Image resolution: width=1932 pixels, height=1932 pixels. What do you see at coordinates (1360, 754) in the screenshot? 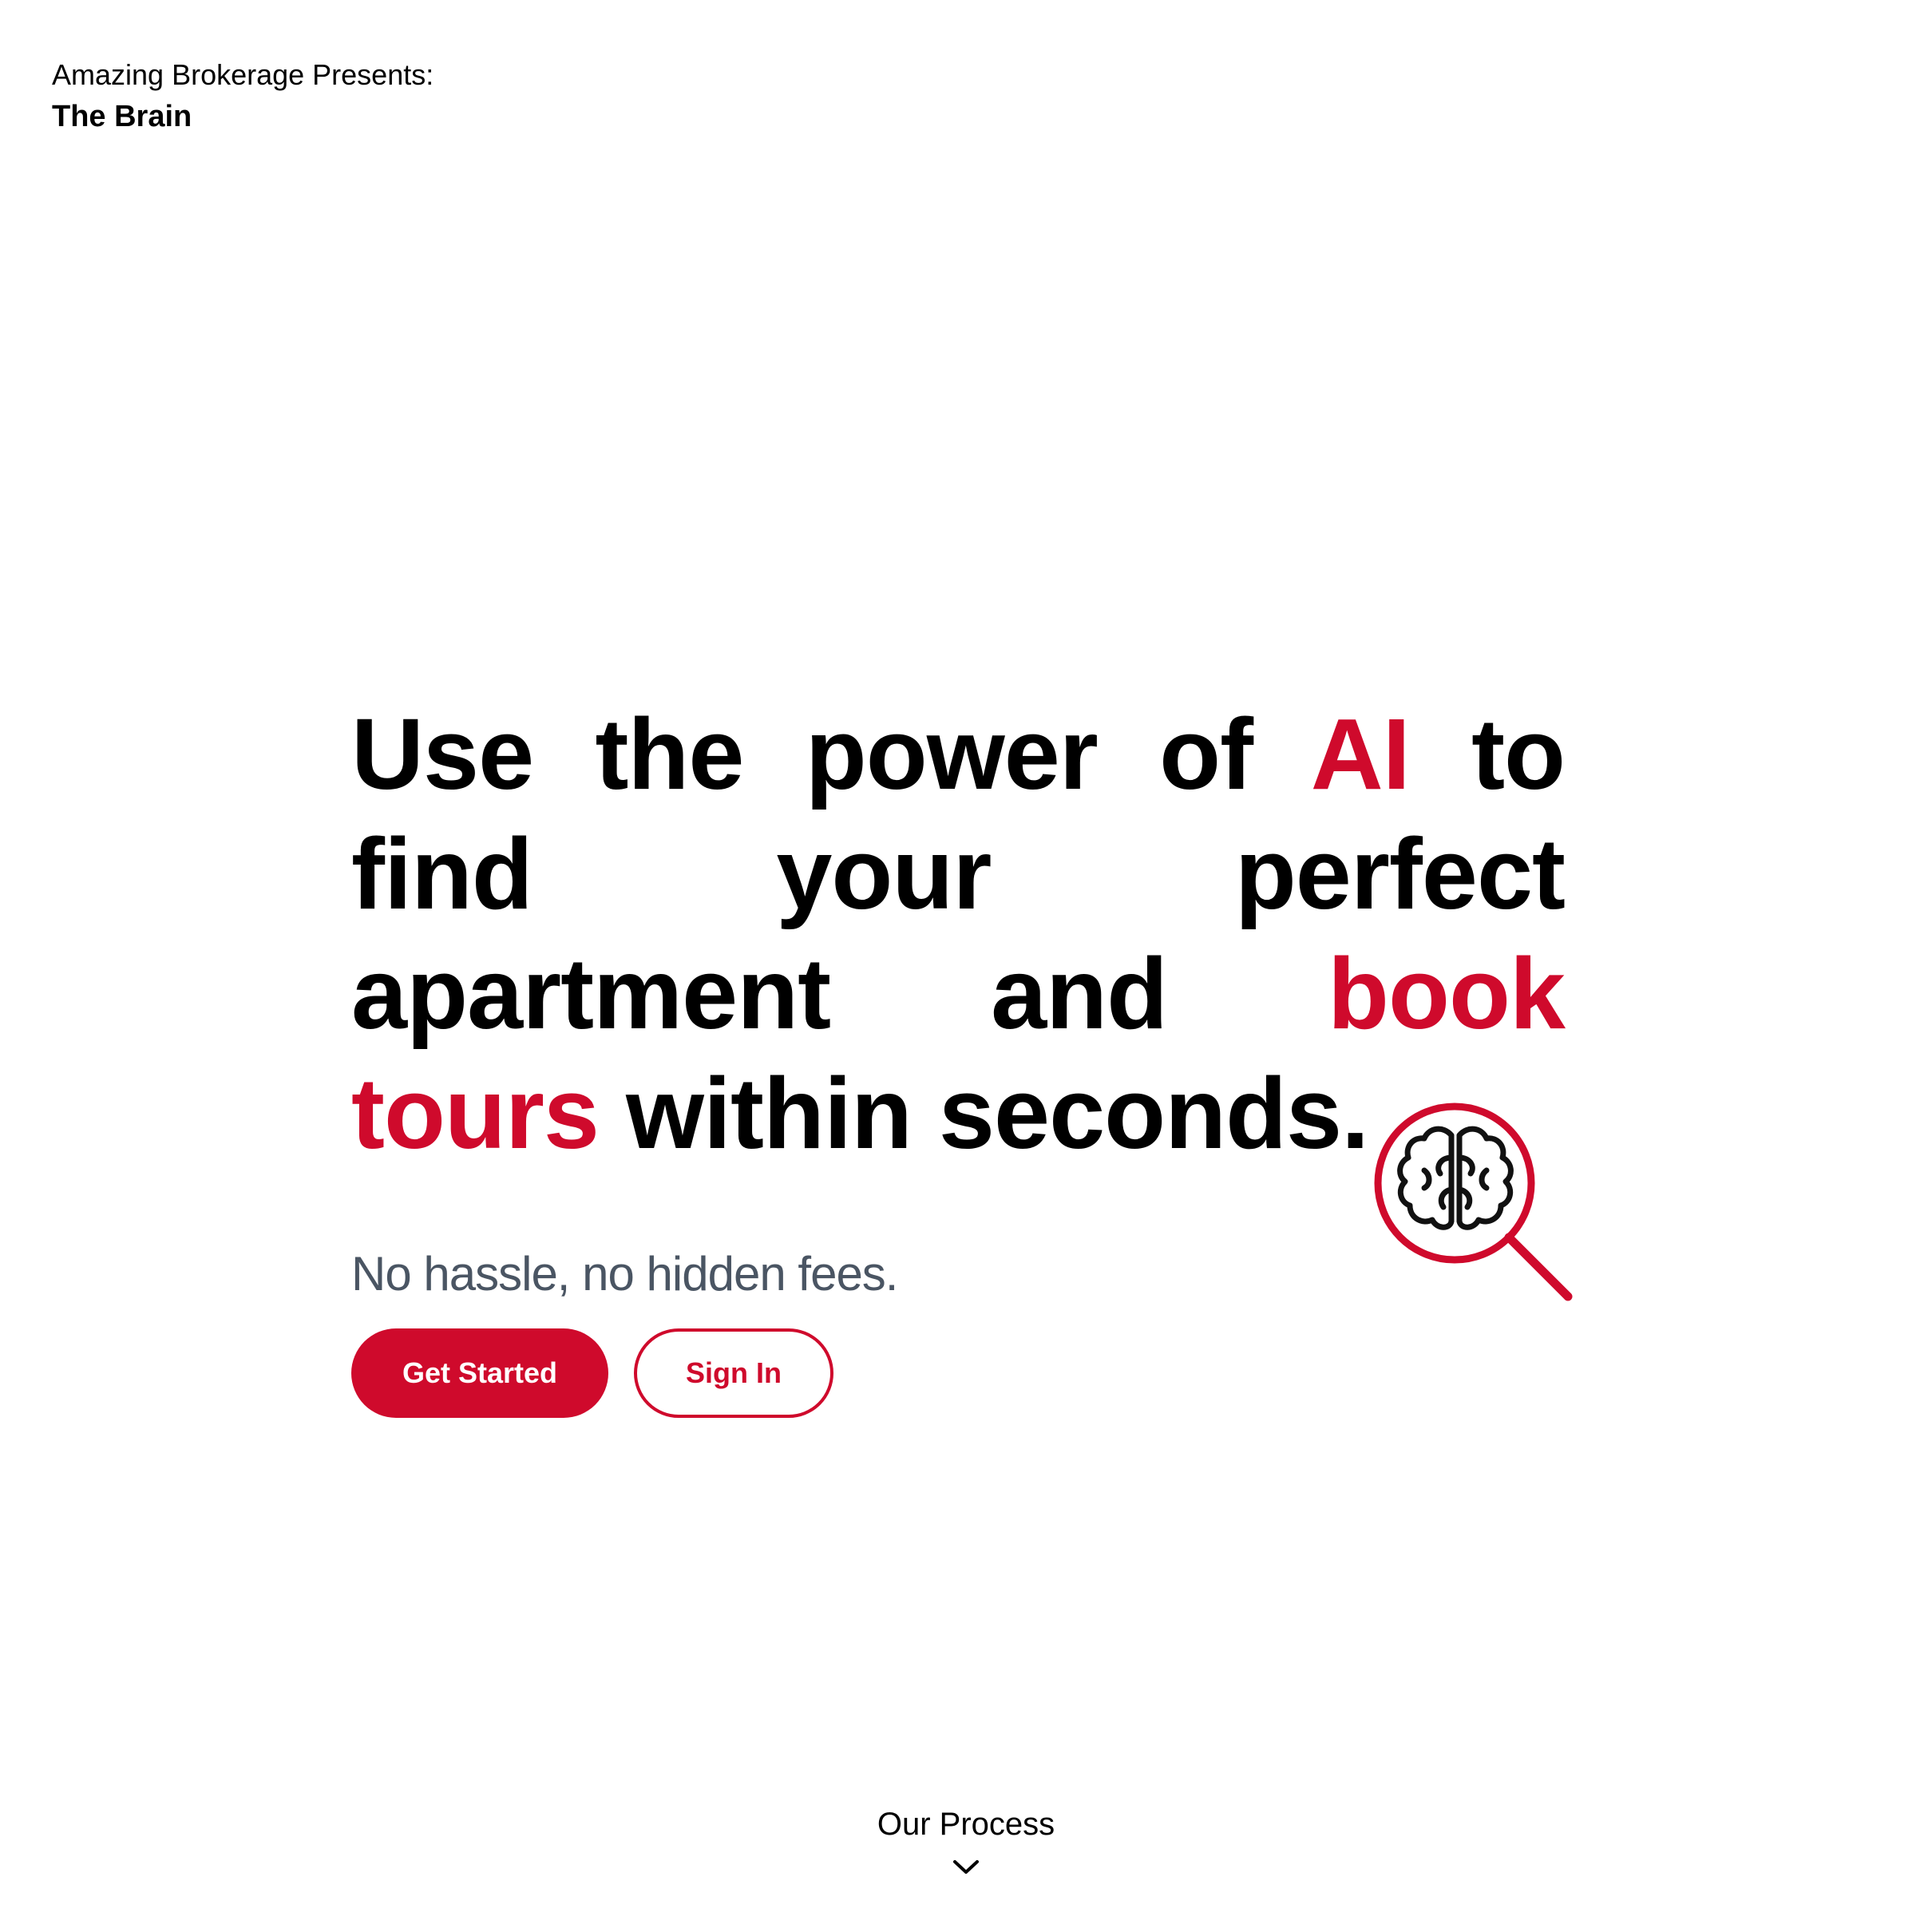
I see `headline-accent-ai: AI` at bounding box center [1360, 754].